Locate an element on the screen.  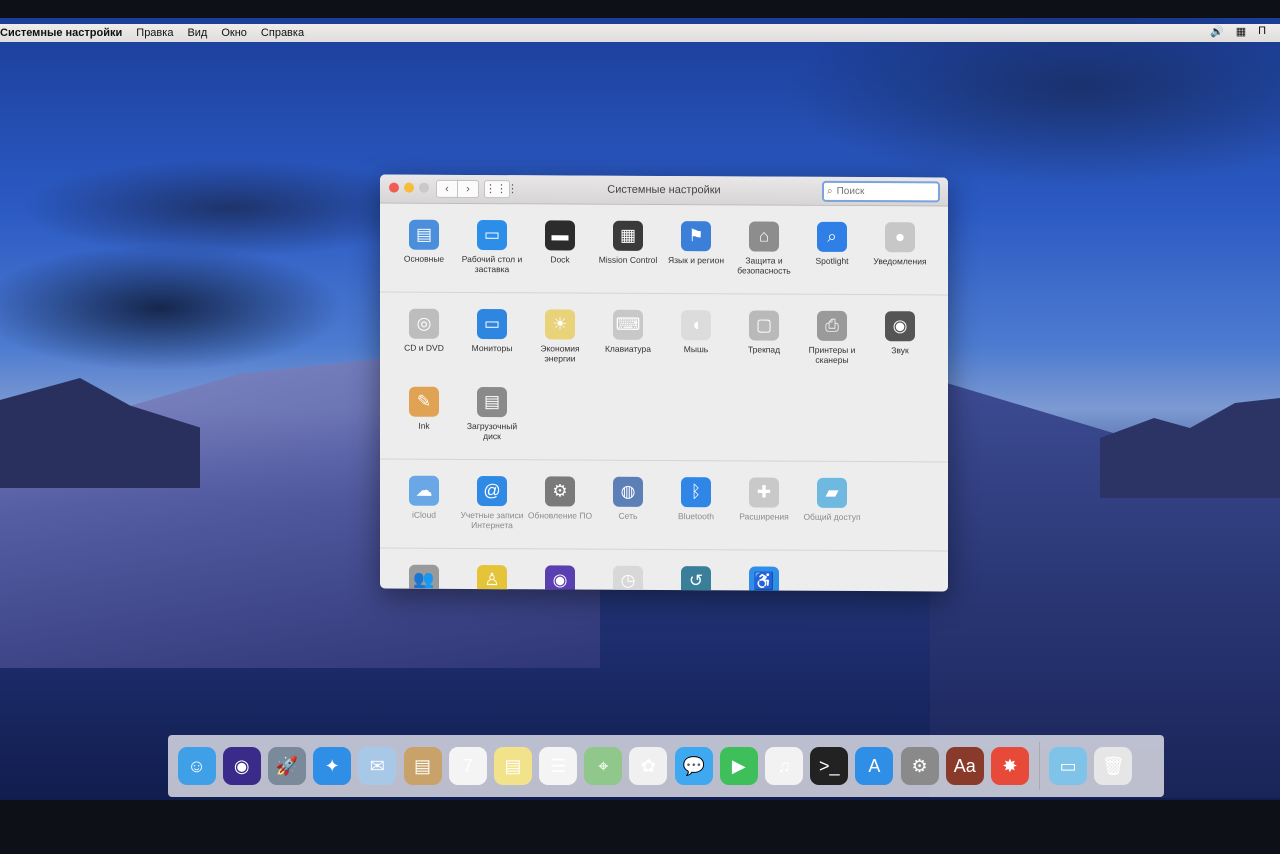
pane-label: Сеть is located at coordinates (628, 515).